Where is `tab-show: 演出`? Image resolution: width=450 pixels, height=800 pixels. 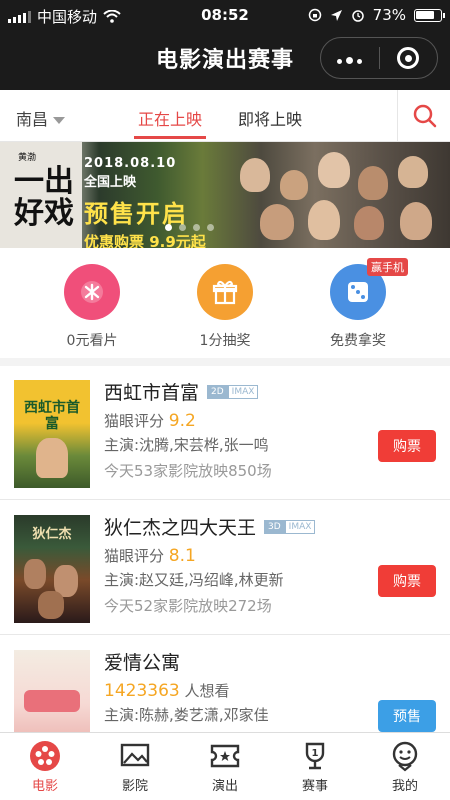
tab-show: 演出 is located at coordinates (225, 766).